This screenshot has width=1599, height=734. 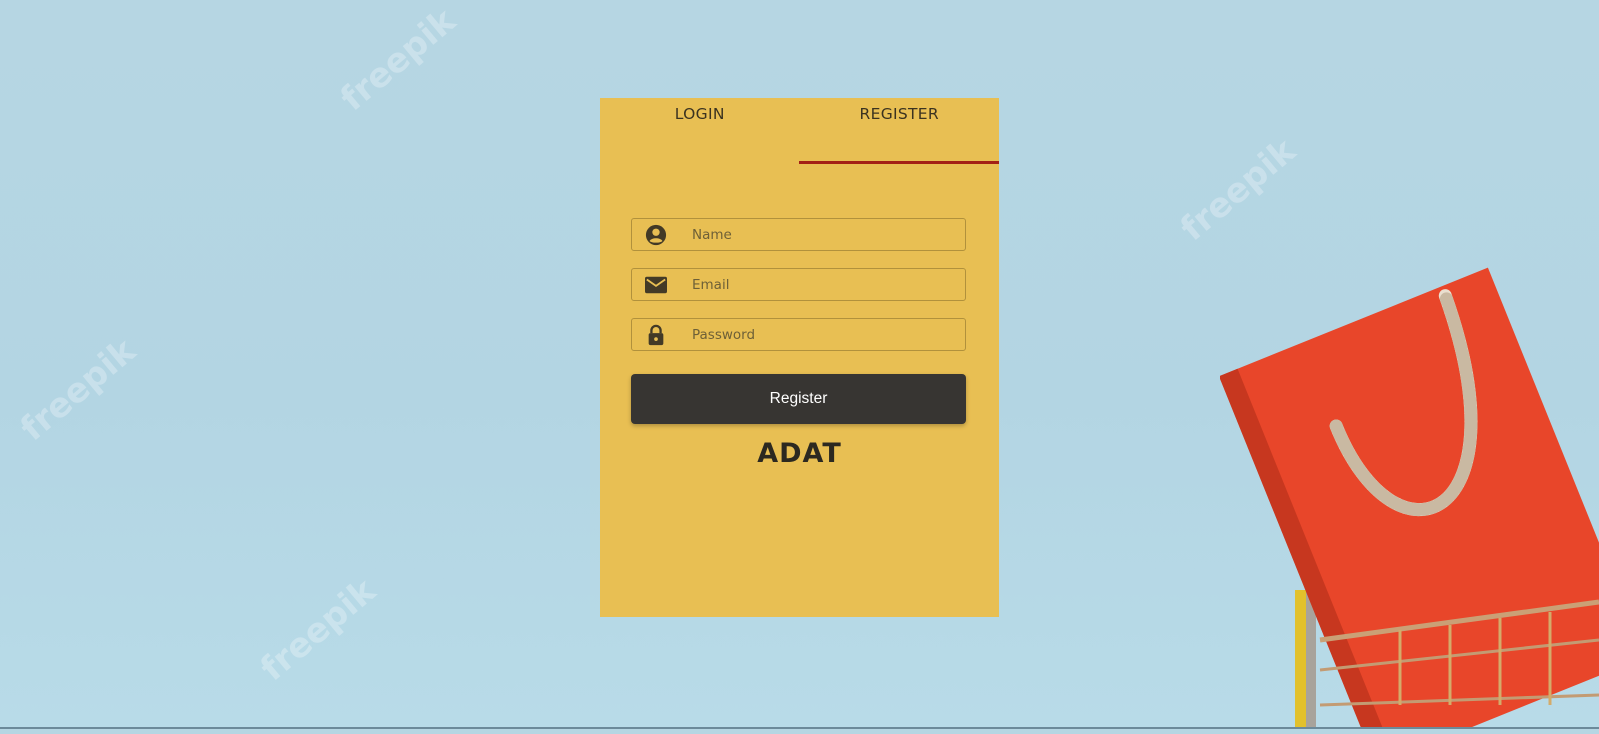 What do you see at coordinates (900, 133) in the screenshot?
I see `tab-register: REGISTER` at bounding box center [900, 133].